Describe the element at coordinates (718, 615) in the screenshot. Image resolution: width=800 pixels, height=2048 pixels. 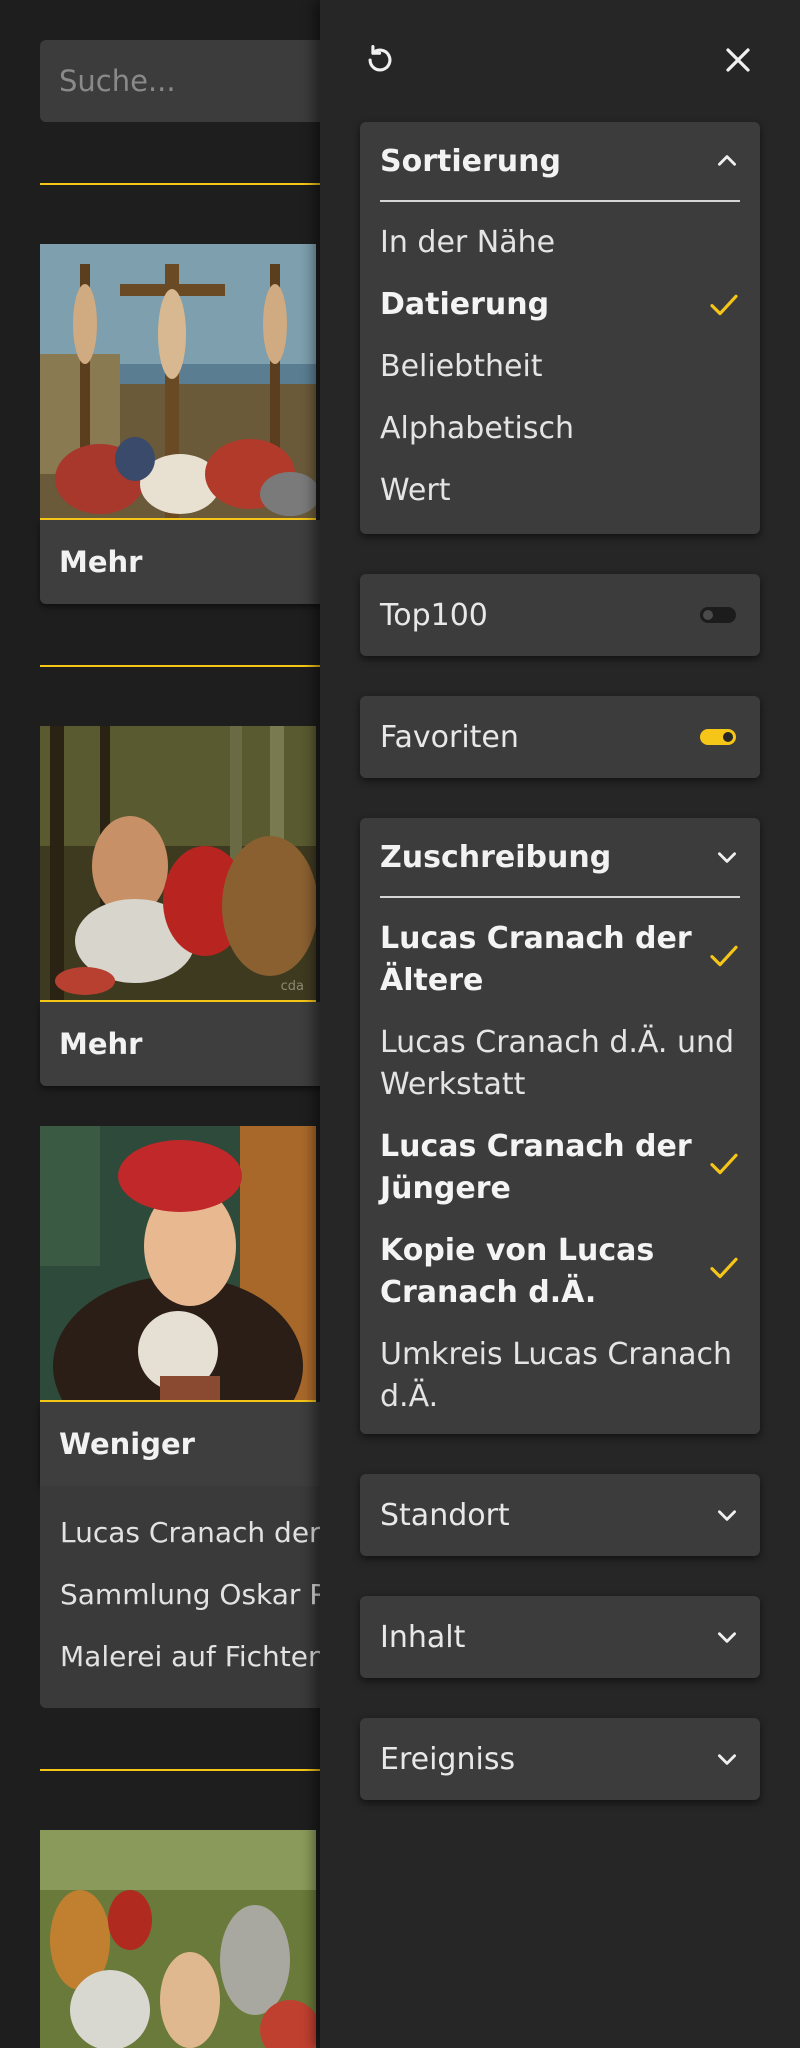
I see `top100-toggle` at that location.